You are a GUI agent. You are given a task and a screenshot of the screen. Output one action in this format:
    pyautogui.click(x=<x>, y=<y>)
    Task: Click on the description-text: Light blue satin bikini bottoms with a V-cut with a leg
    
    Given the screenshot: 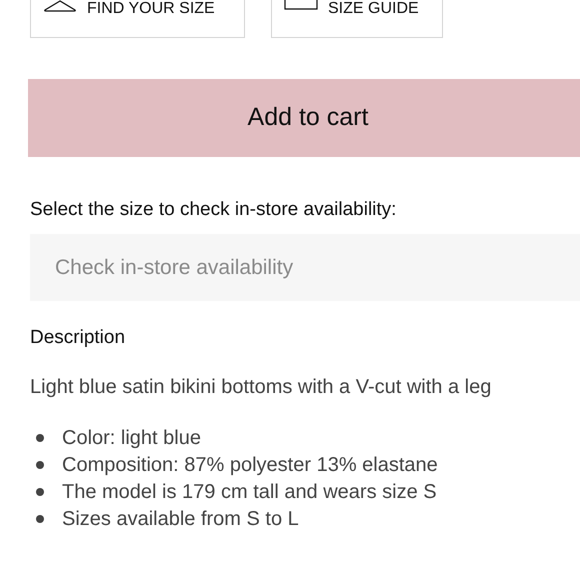 What is the action you would take?
    pyautogui.click(x=261, y=387)
    